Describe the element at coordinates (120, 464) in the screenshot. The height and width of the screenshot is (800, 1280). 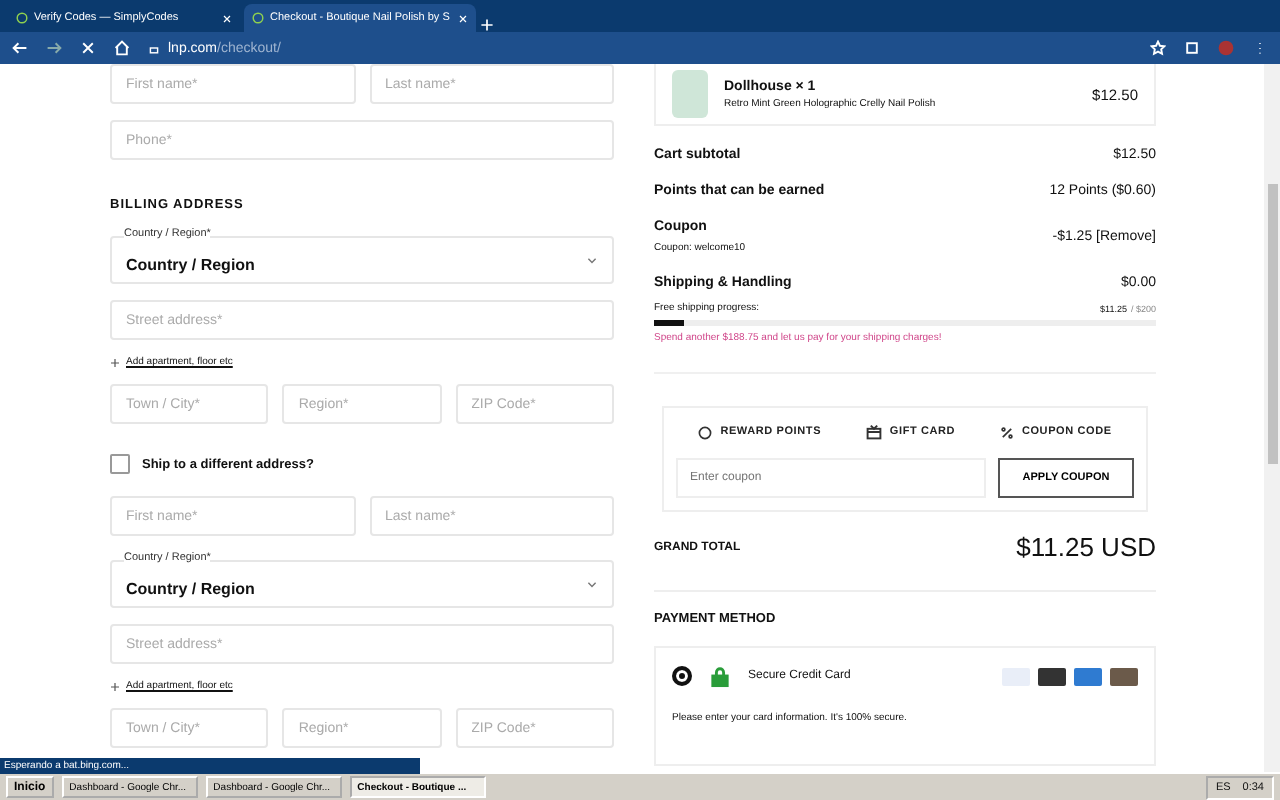
I see `checkbox` at that location.